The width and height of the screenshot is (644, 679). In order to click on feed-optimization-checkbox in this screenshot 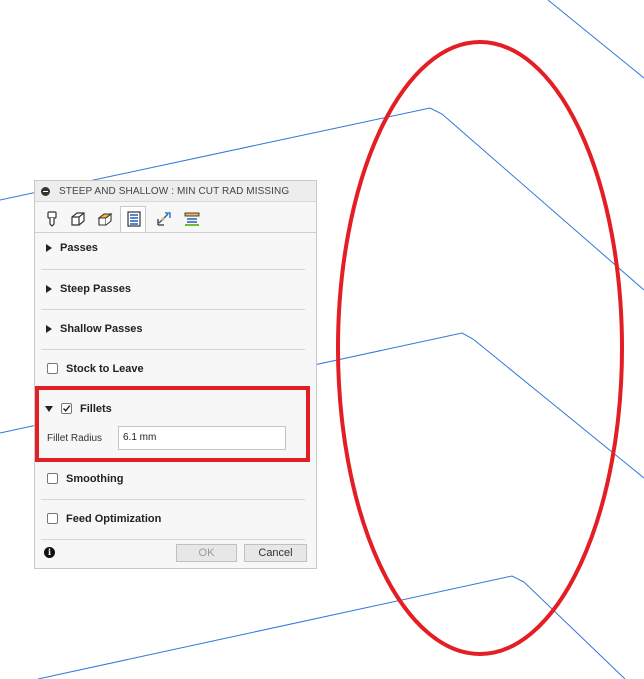, I will do `click(52, 518)`.